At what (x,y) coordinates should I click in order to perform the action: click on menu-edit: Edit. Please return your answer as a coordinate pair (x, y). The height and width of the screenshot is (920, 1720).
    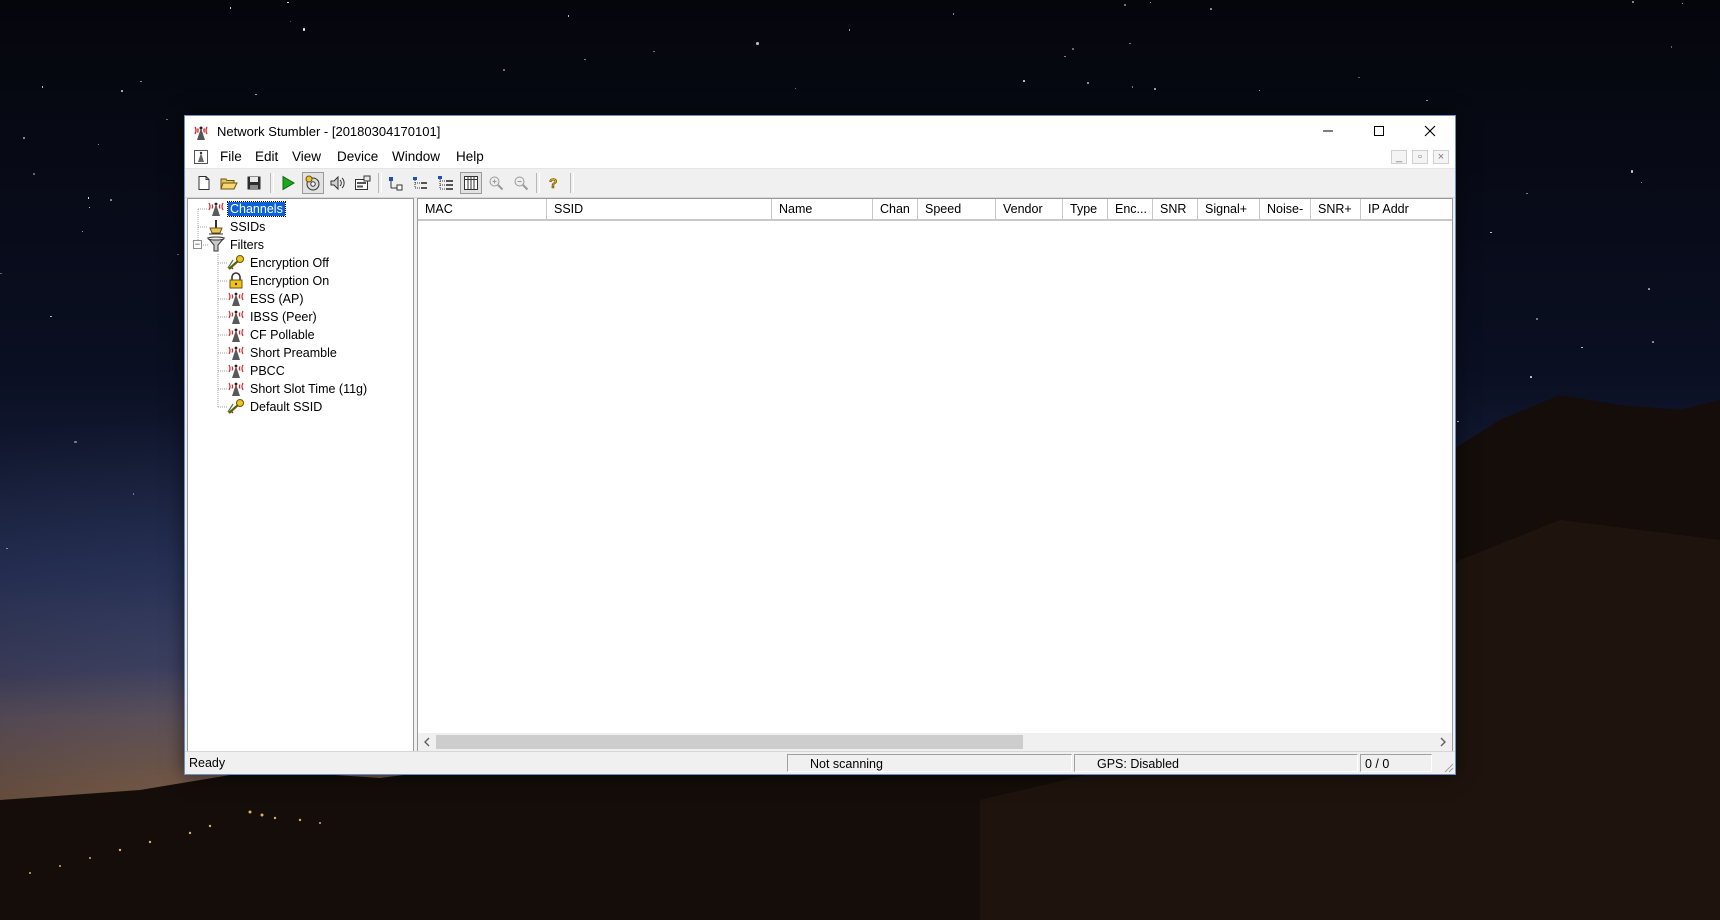
    Looking at the image, I should click on (266, 156).